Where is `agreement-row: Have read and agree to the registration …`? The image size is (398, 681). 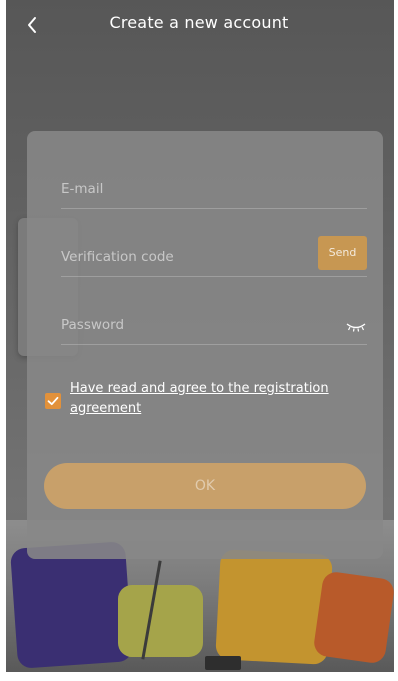
agreement-row: Have read and agree to the registration … is located at coordinates (205, 399).